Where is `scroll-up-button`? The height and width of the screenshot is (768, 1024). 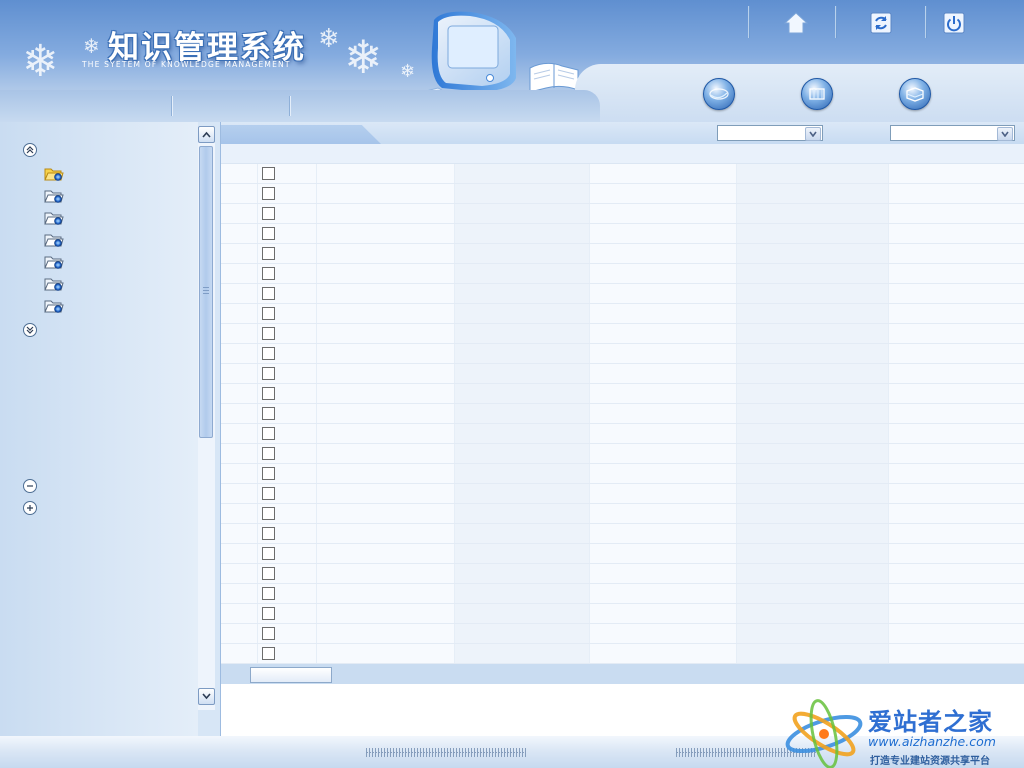
scroll-up-button is located at coordinates (206, 134).